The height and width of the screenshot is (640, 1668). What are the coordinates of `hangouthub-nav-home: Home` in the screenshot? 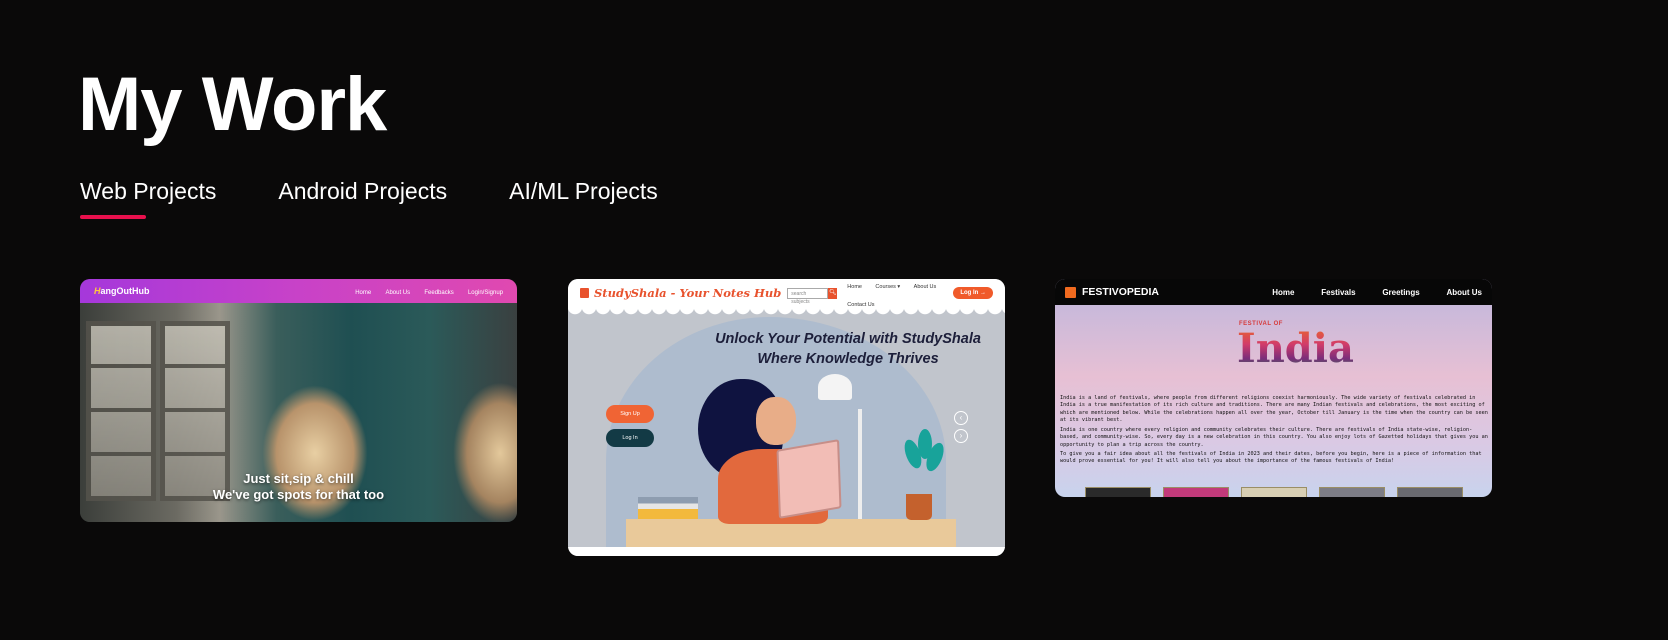 It's located at (363, 292).